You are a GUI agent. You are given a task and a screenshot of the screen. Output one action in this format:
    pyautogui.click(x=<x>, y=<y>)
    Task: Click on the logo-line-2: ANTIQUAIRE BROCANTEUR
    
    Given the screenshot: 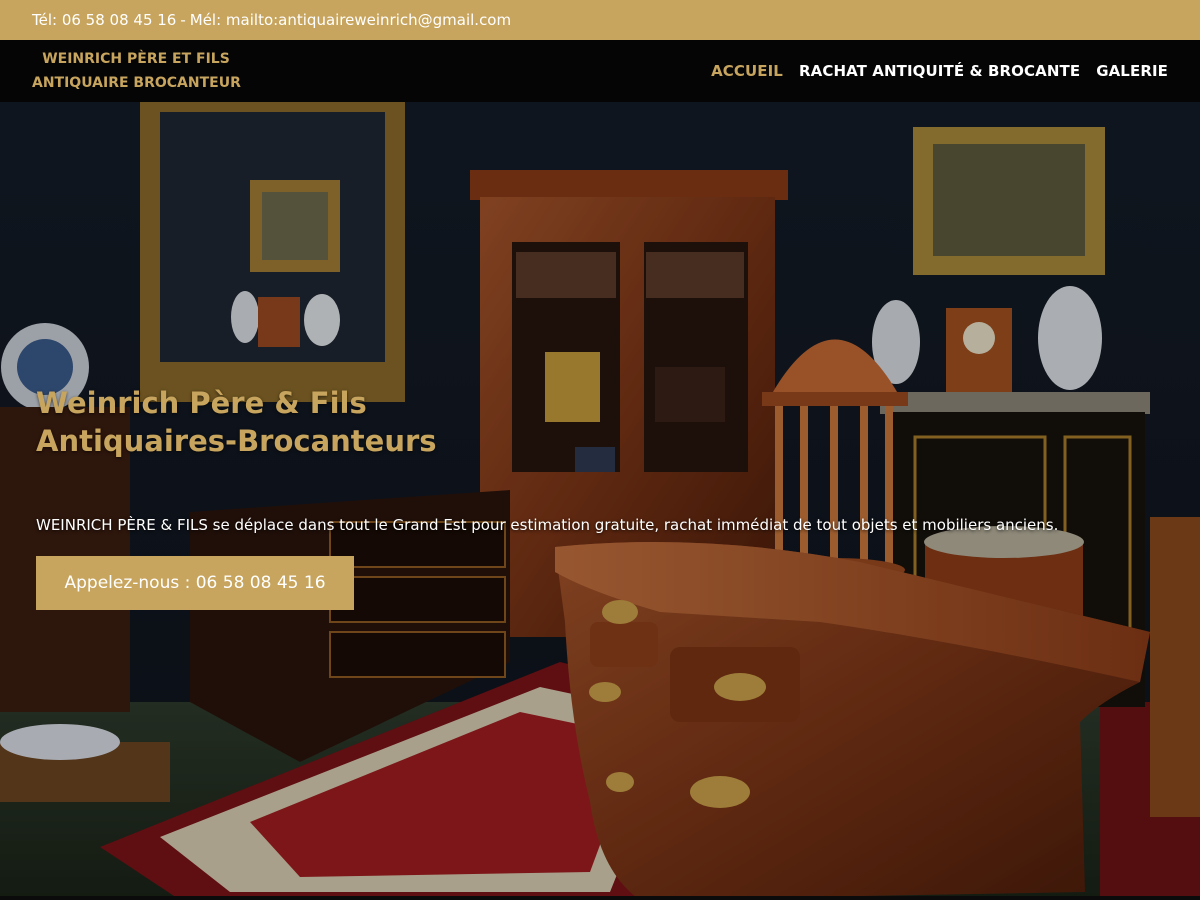 What is the action you would take?
    pyautogui.click(x=136, y=83)
    